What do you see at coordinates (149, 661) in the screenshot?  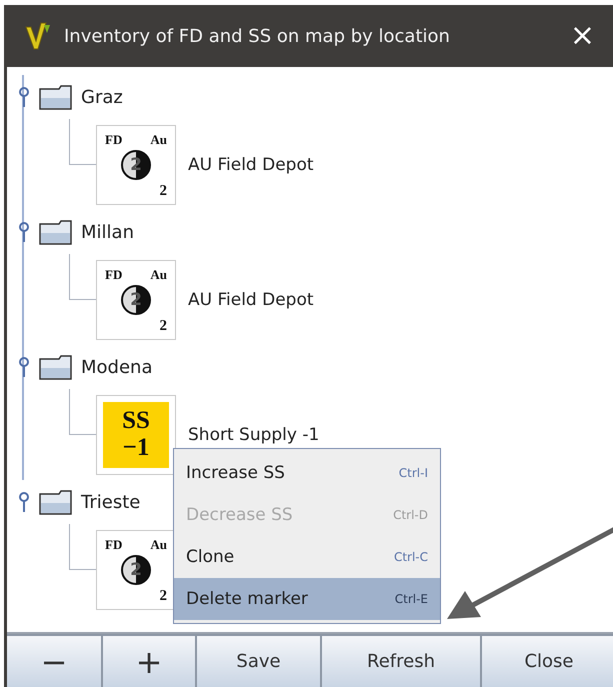 I see `toolbar-button: +` at bounding box center [149, 661].